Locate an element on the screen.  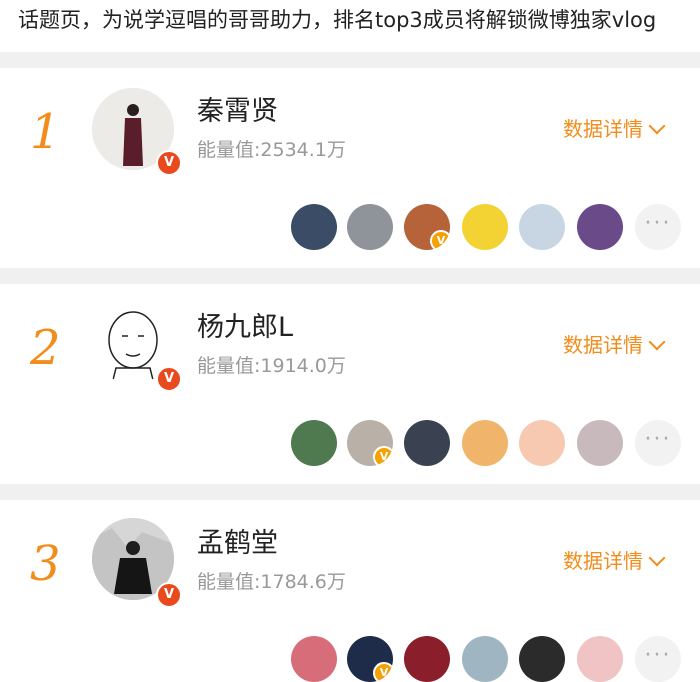
member-name: 孟鹤堂 is located at coordinates (237, 544).